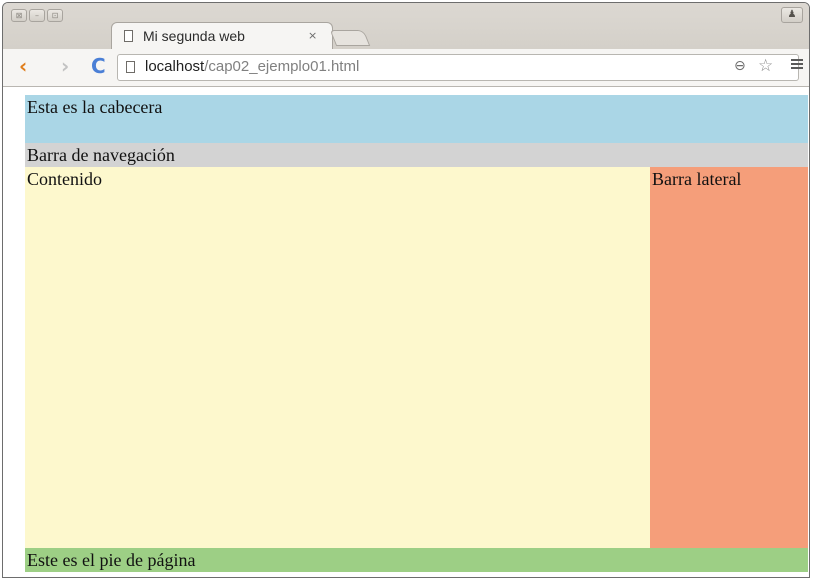  I want to click on toolbar: ‹ › C localhost/cap02_ejemplo01.html ⊖ ☆, so click(406, 68).